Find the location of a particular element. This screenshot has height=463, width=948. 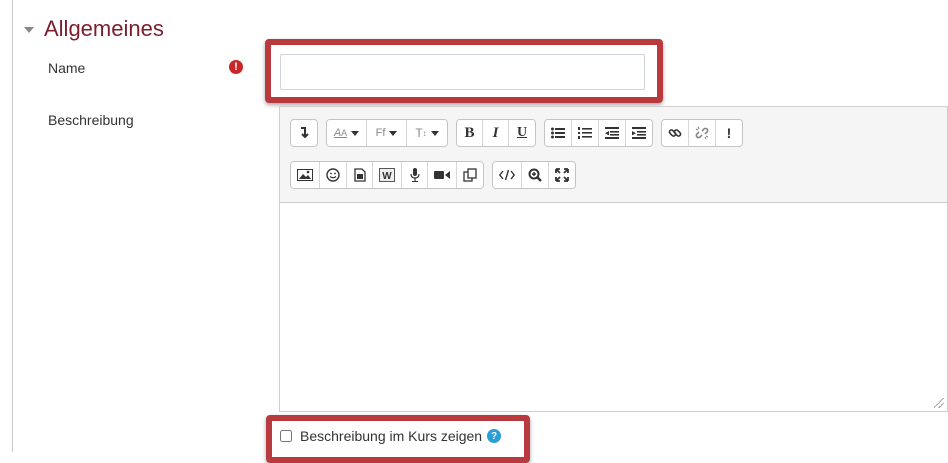

zoom-in-icon is located at coordinates (535, 175).